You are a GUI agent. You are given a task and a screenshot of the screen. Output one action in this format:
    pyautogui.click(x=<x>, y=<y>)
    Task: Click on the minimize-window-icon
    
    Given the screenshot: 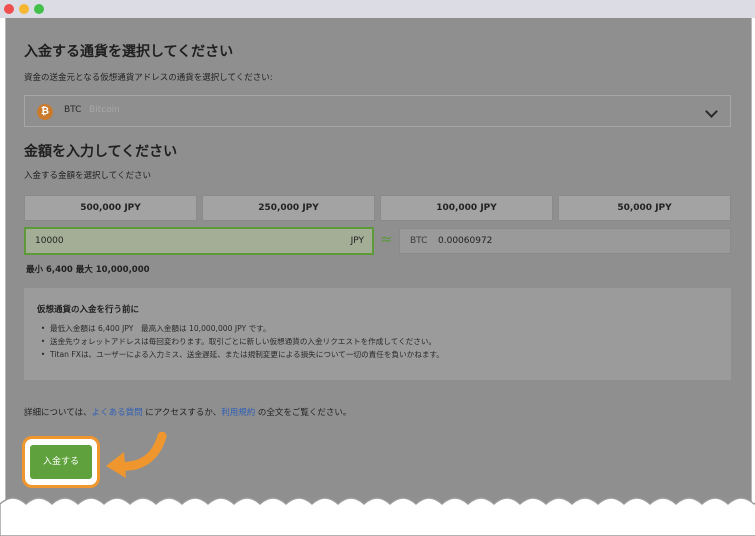 What is the action you would take?
    pyautogui.click(x=24, y=9)
    